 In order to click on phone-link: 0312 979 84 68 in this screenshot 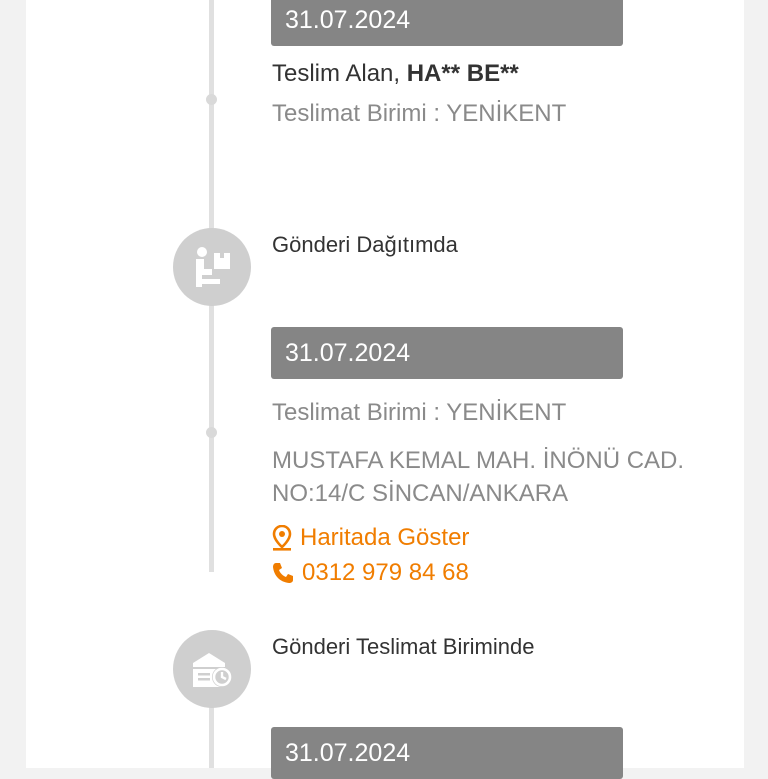, I will do `click(370, 573)`.